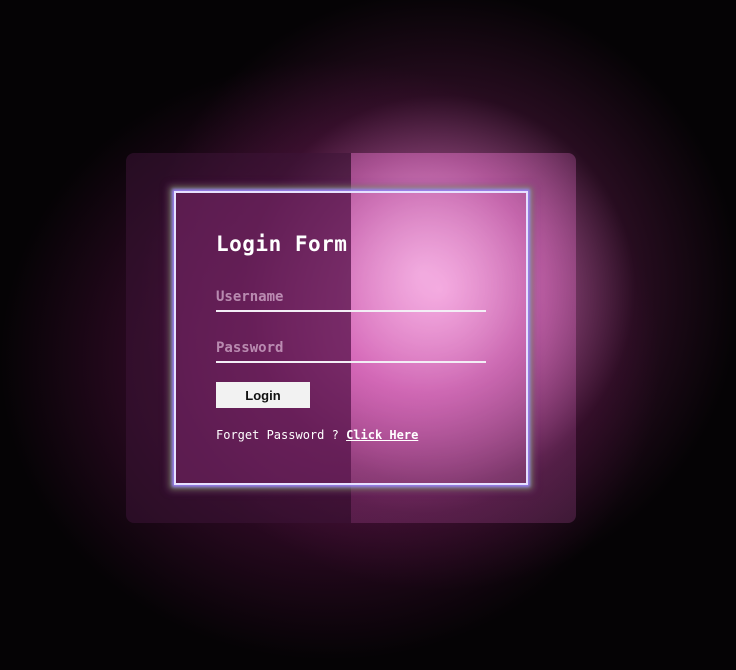 The width and height of the screenshot is (736, 670). I want to click on click-here-link: Click Here, so click(382, 435).